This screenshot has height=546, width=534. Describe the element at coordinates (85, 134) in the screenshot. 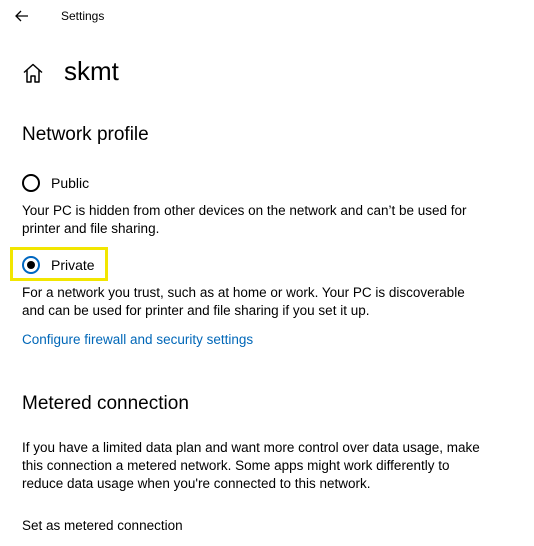

I see `network-profile-heading: Network profile` at that location.